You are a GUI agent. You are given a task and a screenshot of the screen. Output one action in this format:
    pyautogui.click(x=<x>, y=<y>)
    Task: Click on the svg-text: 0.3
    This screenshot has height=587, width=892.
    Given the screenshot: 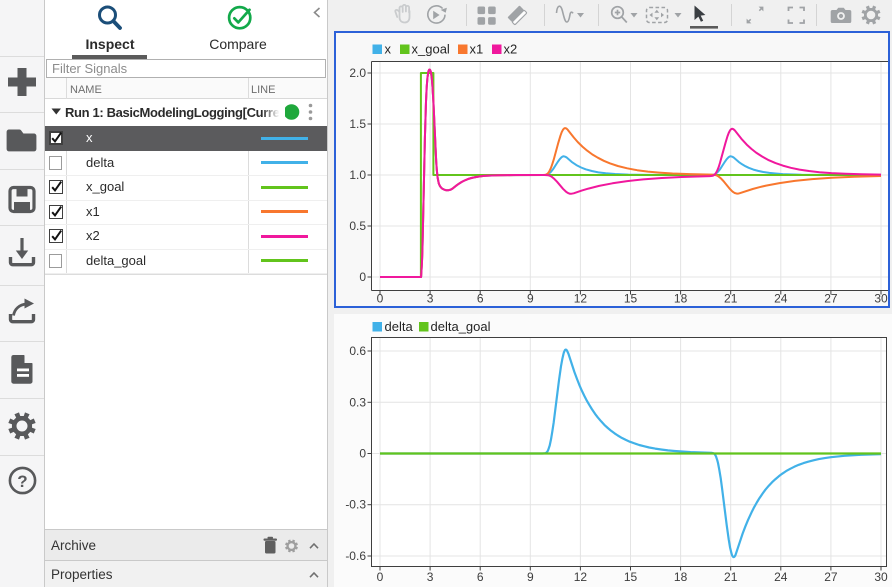 What is the action you would take?
    pyautogui.click(x=357, y=402)
    